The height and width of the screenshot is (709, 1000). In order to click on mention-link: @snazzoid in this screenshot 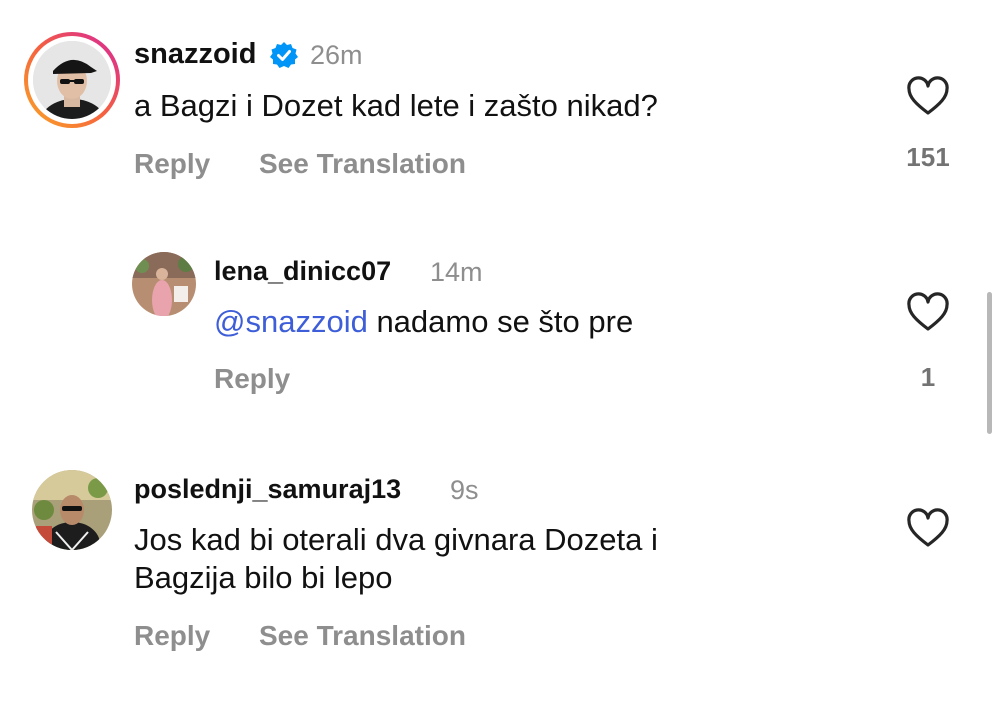, I will do `click(291, 321)`.